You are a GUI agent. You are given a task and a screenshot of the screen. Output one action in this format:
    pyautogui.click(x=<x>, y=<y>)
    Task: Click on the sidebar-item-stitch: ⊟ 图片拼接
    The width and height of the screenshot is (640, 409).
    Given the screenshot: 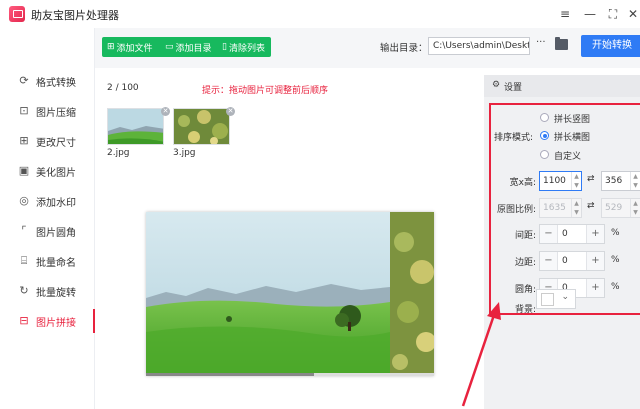 What is the action you would take?
    pyautogui.click(x=47, y=321)
    